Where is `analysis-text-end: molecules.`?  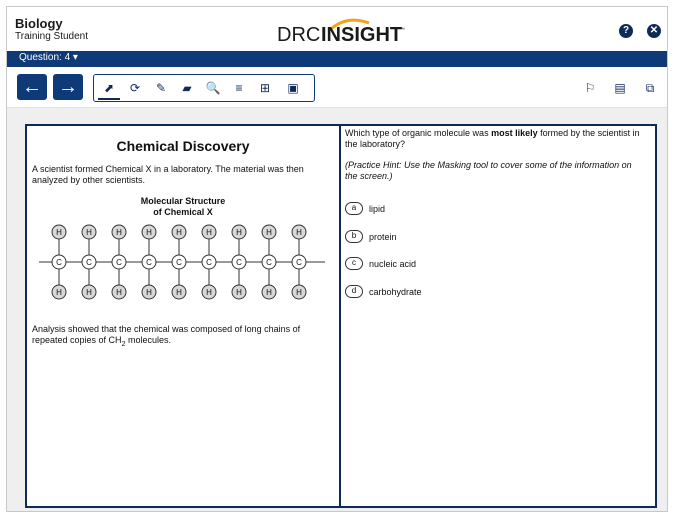
analysis-text-end: molecules. is located at coordinates (148, 340).